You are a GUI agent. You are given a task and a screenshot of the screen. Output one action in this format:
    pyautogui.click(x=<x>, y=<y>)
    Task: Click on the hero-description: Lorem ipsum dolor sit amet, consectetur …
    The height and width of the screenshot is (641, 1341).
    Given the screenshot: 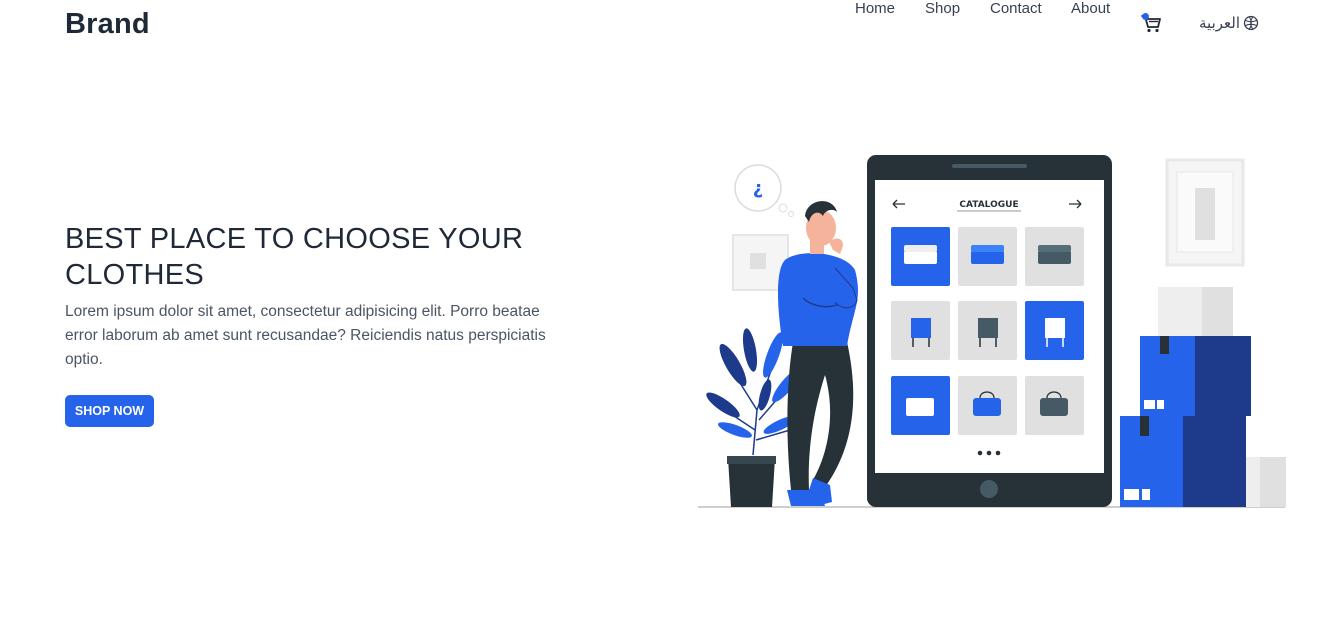 What is the action you would take?
    pyautogui.click(x=305, y=335)
    